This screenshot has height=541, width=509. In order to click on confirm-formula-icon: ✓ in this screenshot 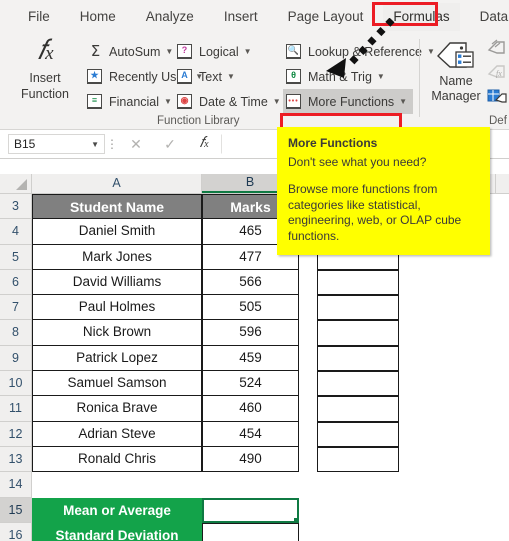, I will do `click(170, 144)`.